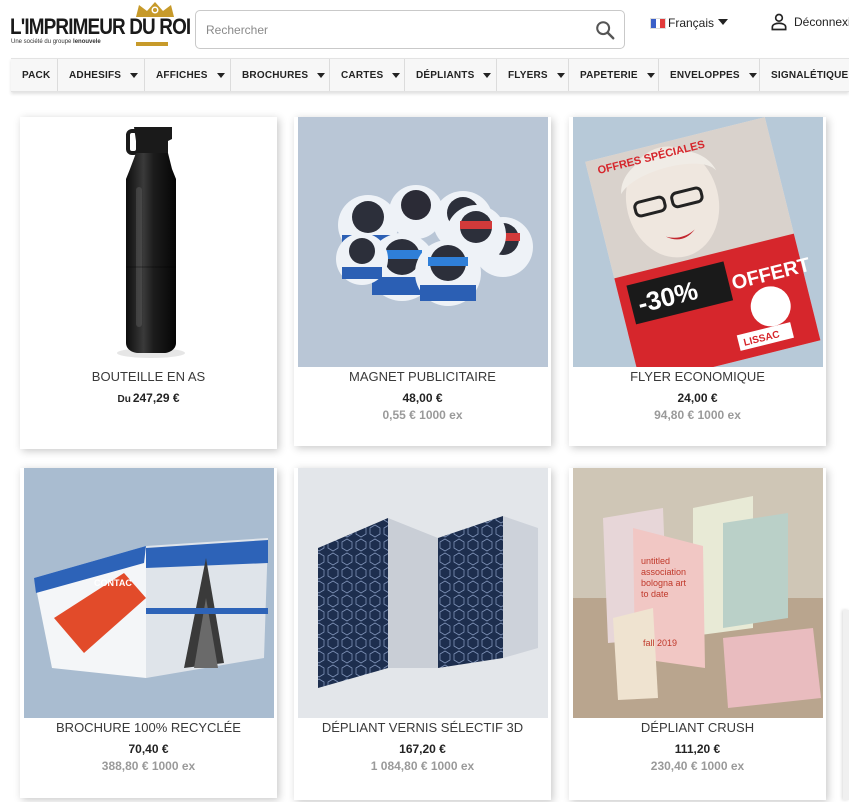  I want to click on product-name: FLYER ECONOMIQUE, so click(697, 376).